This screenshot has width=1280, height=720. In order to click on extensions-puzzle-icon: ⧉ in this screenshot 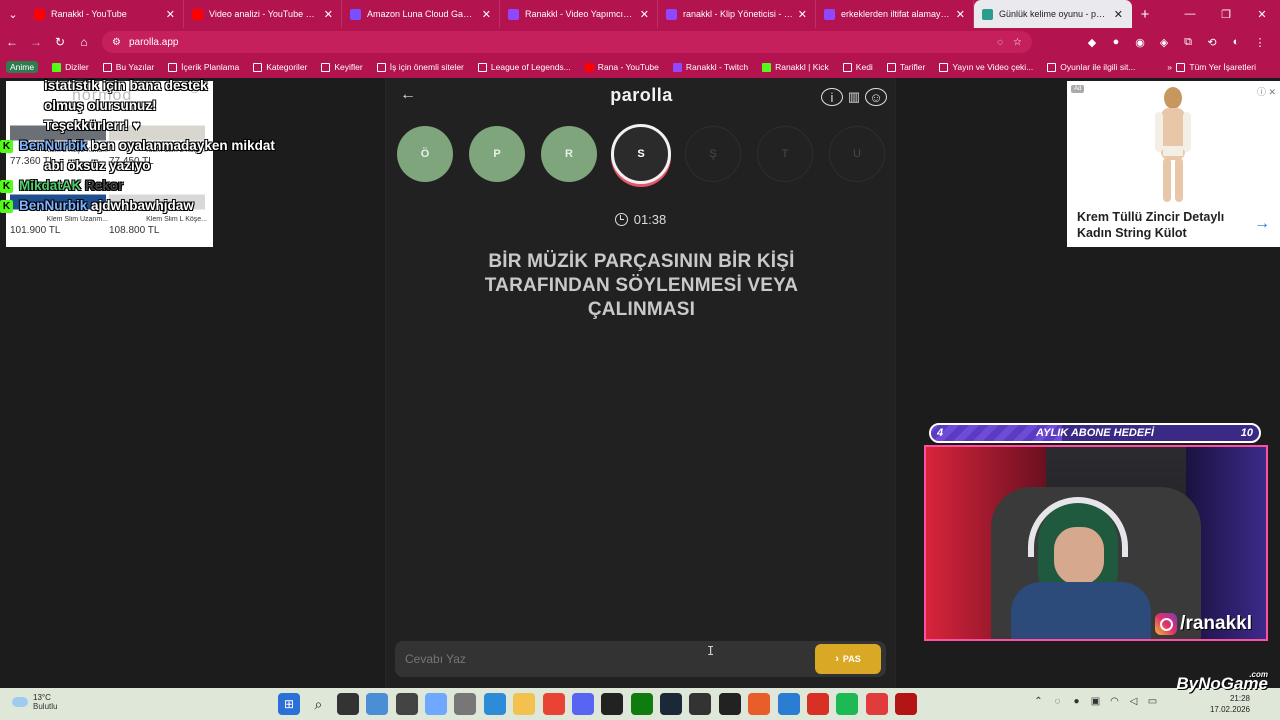, I will do `click(1188, 42)`.